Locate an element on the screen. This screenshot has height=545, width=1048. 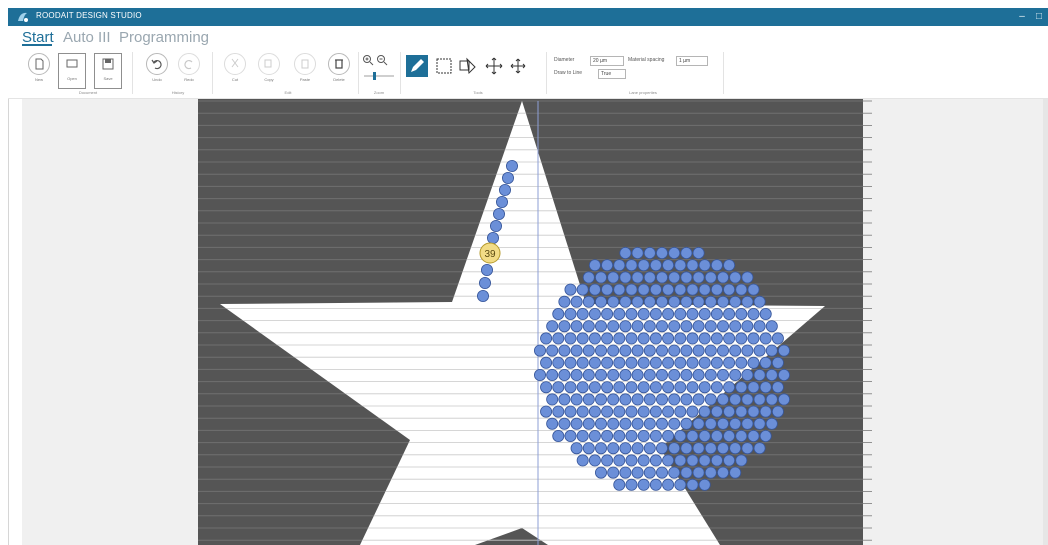
save-button: Save is located at coordinates (108, 71).